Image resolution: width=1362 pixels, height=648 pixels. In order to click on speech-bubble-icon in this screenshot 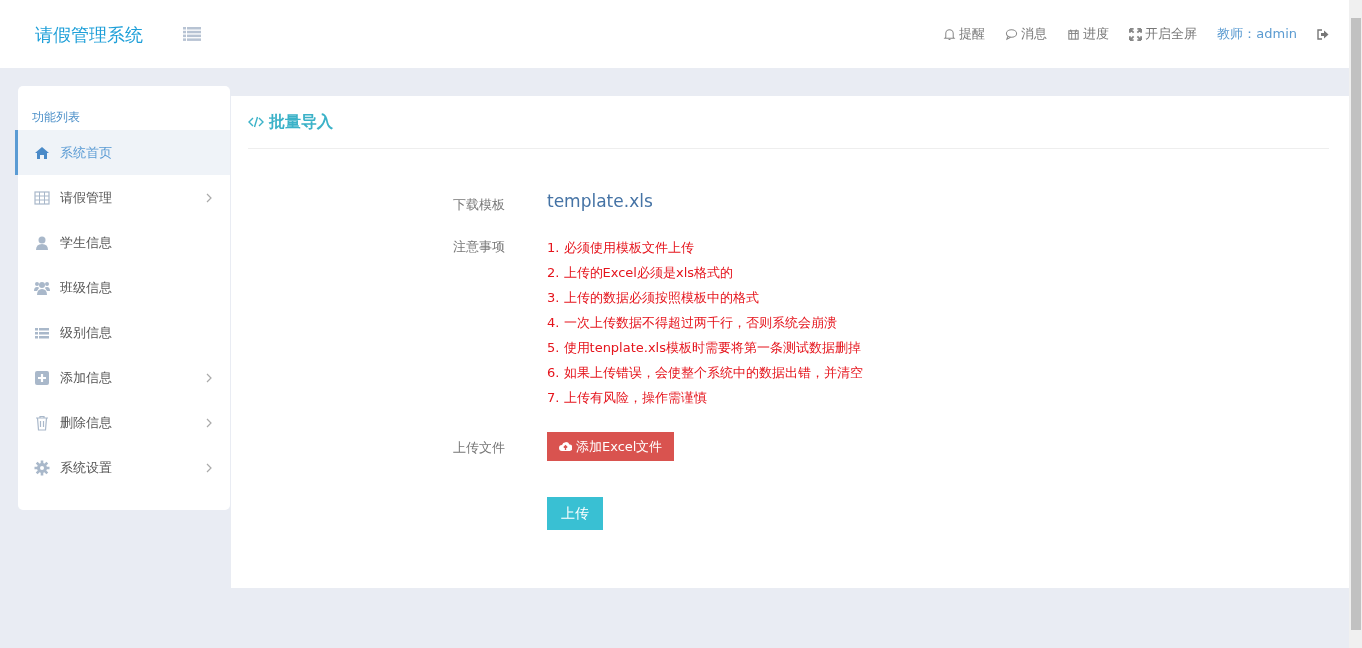, I will do `click(1012, 34)`.